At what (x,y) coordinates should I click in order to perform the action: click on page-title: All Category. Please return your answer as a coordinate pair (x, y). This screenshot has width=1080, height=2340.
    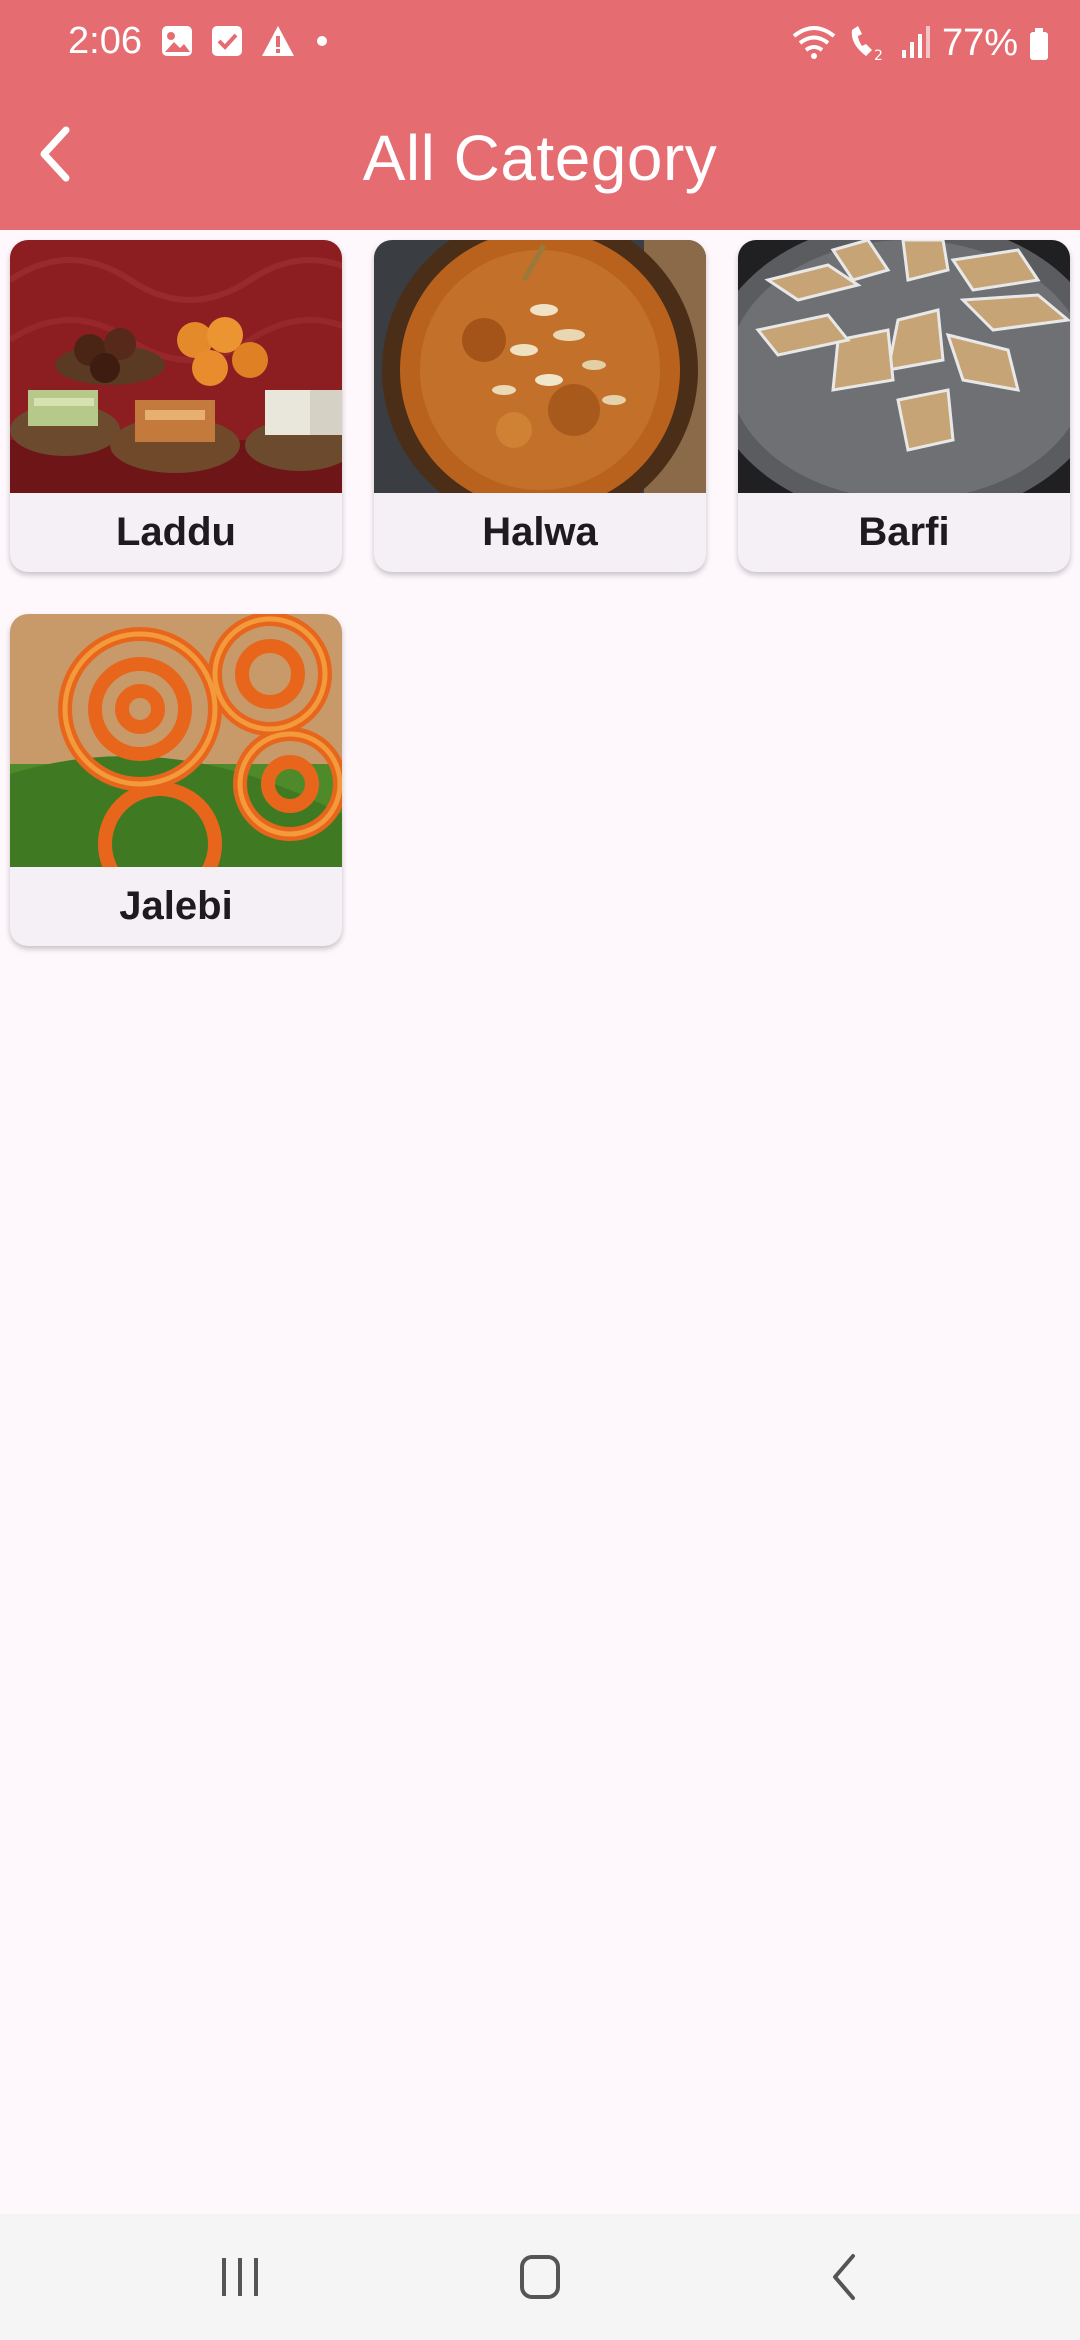
    Looking at the image, I should click on (540, 158).